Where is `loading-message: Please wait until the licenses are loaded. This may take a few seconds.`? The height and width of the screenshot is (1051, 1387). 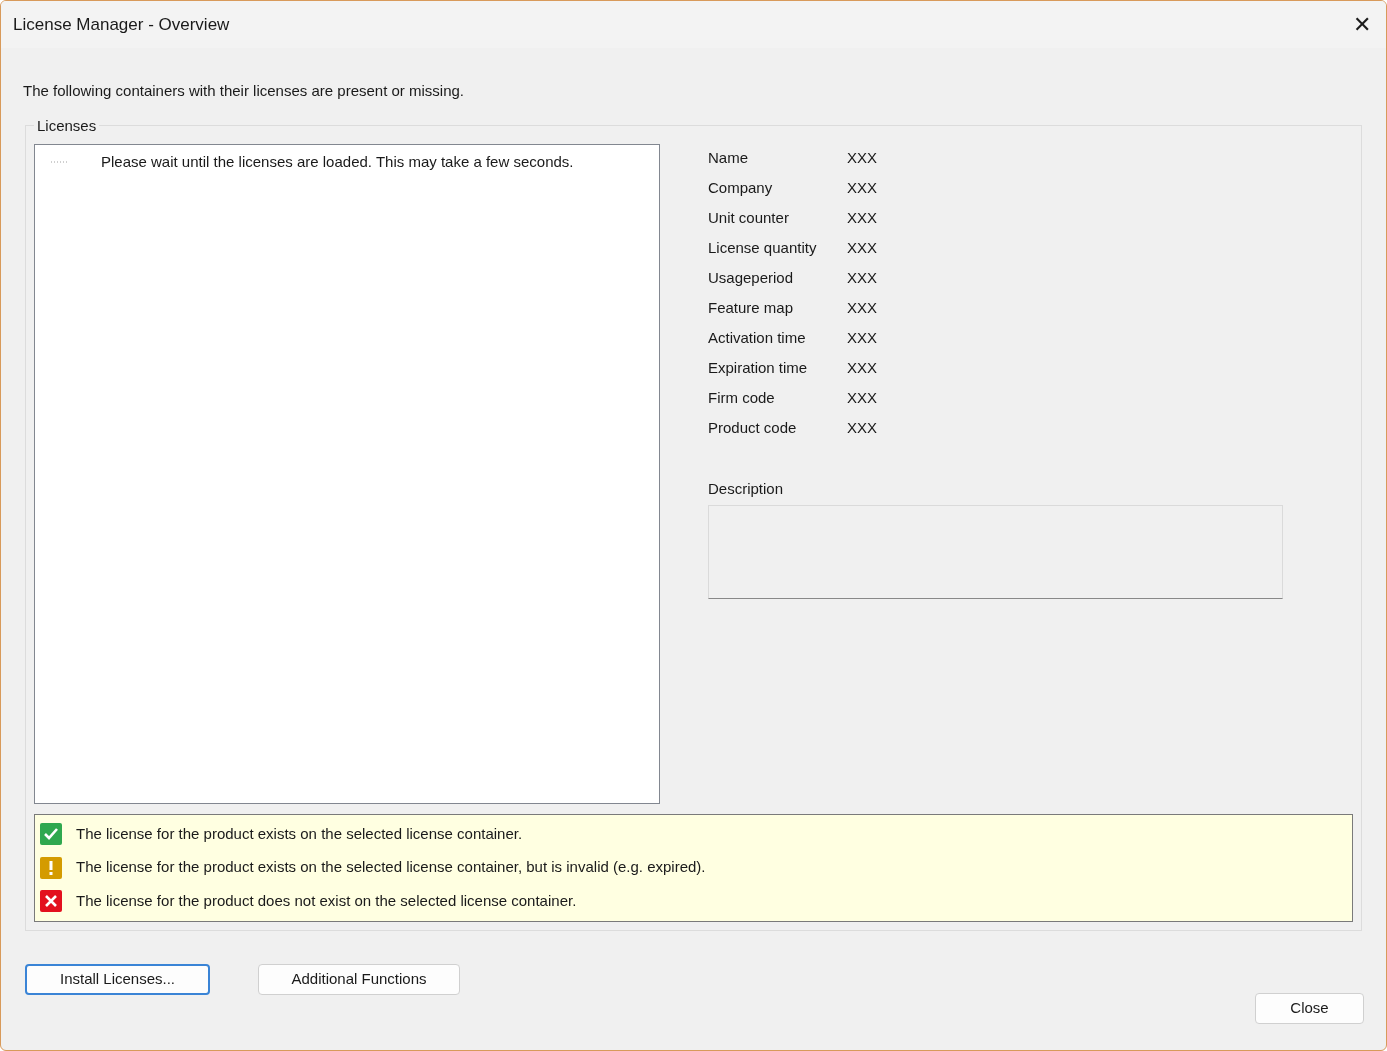 loading-message: Please wait until the licenses are loaded. This may take a few seconds. is located at coordinates (337, 161).